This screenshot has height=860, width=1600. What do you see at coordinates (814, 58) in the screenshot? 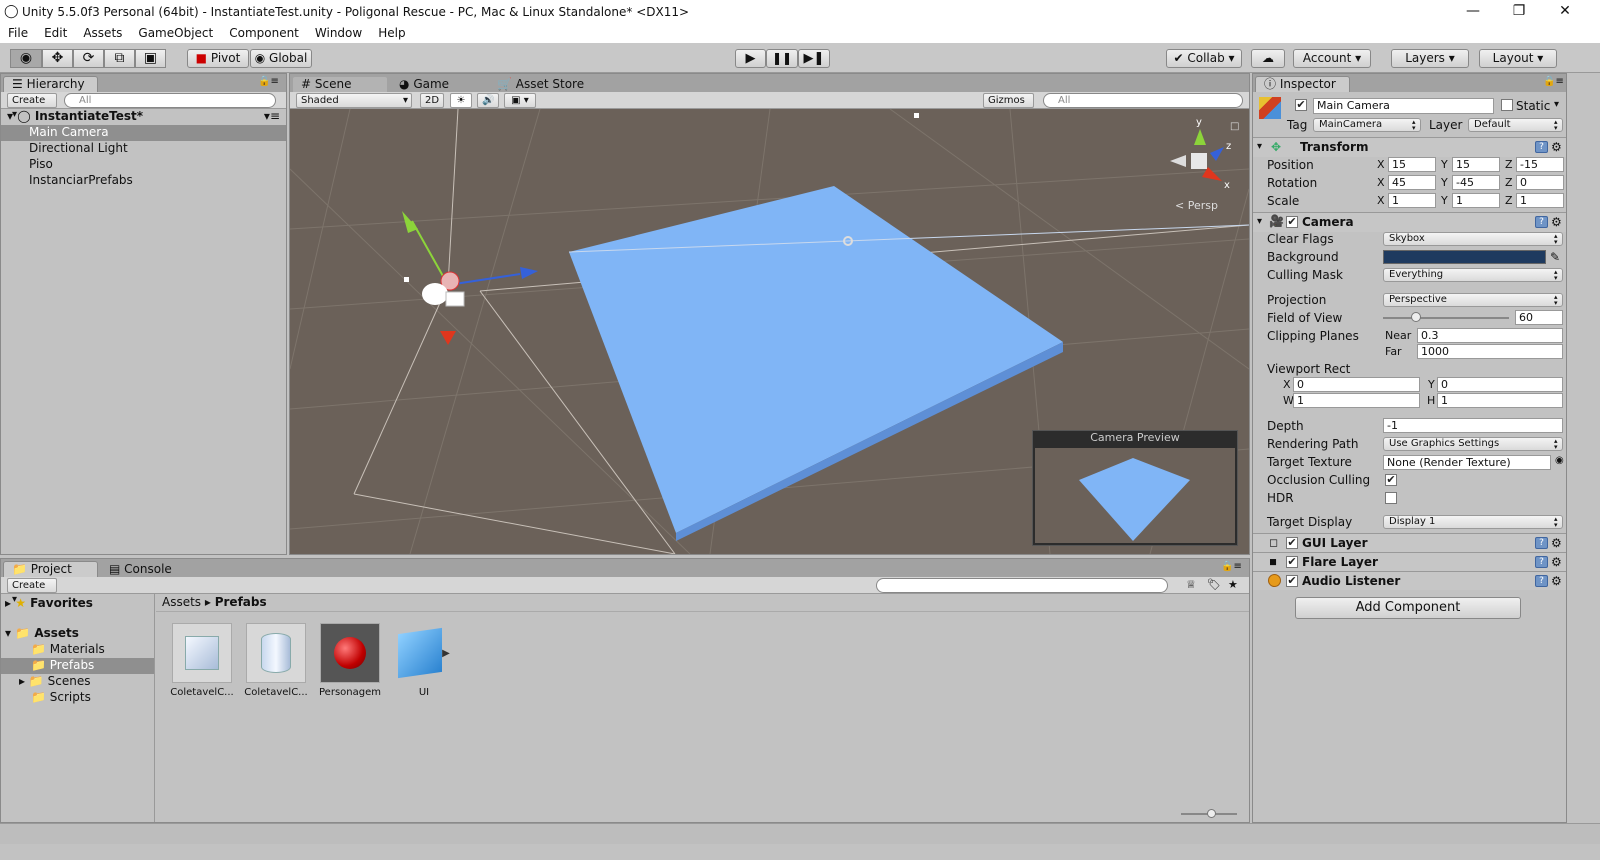
I see `step-button: ▶❚` at bounding box center [814, 58].